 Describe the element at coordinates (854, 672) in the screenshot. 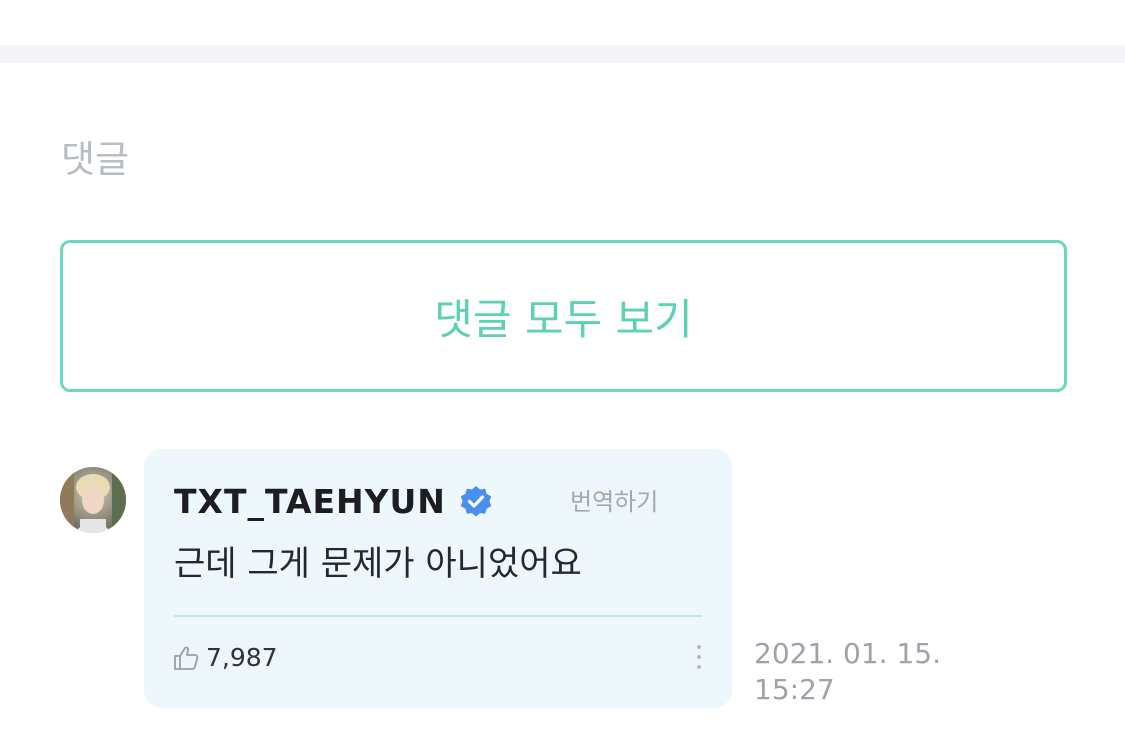

I see `comment-timestamp: 2021. 01. 15. 15:27` at that location.